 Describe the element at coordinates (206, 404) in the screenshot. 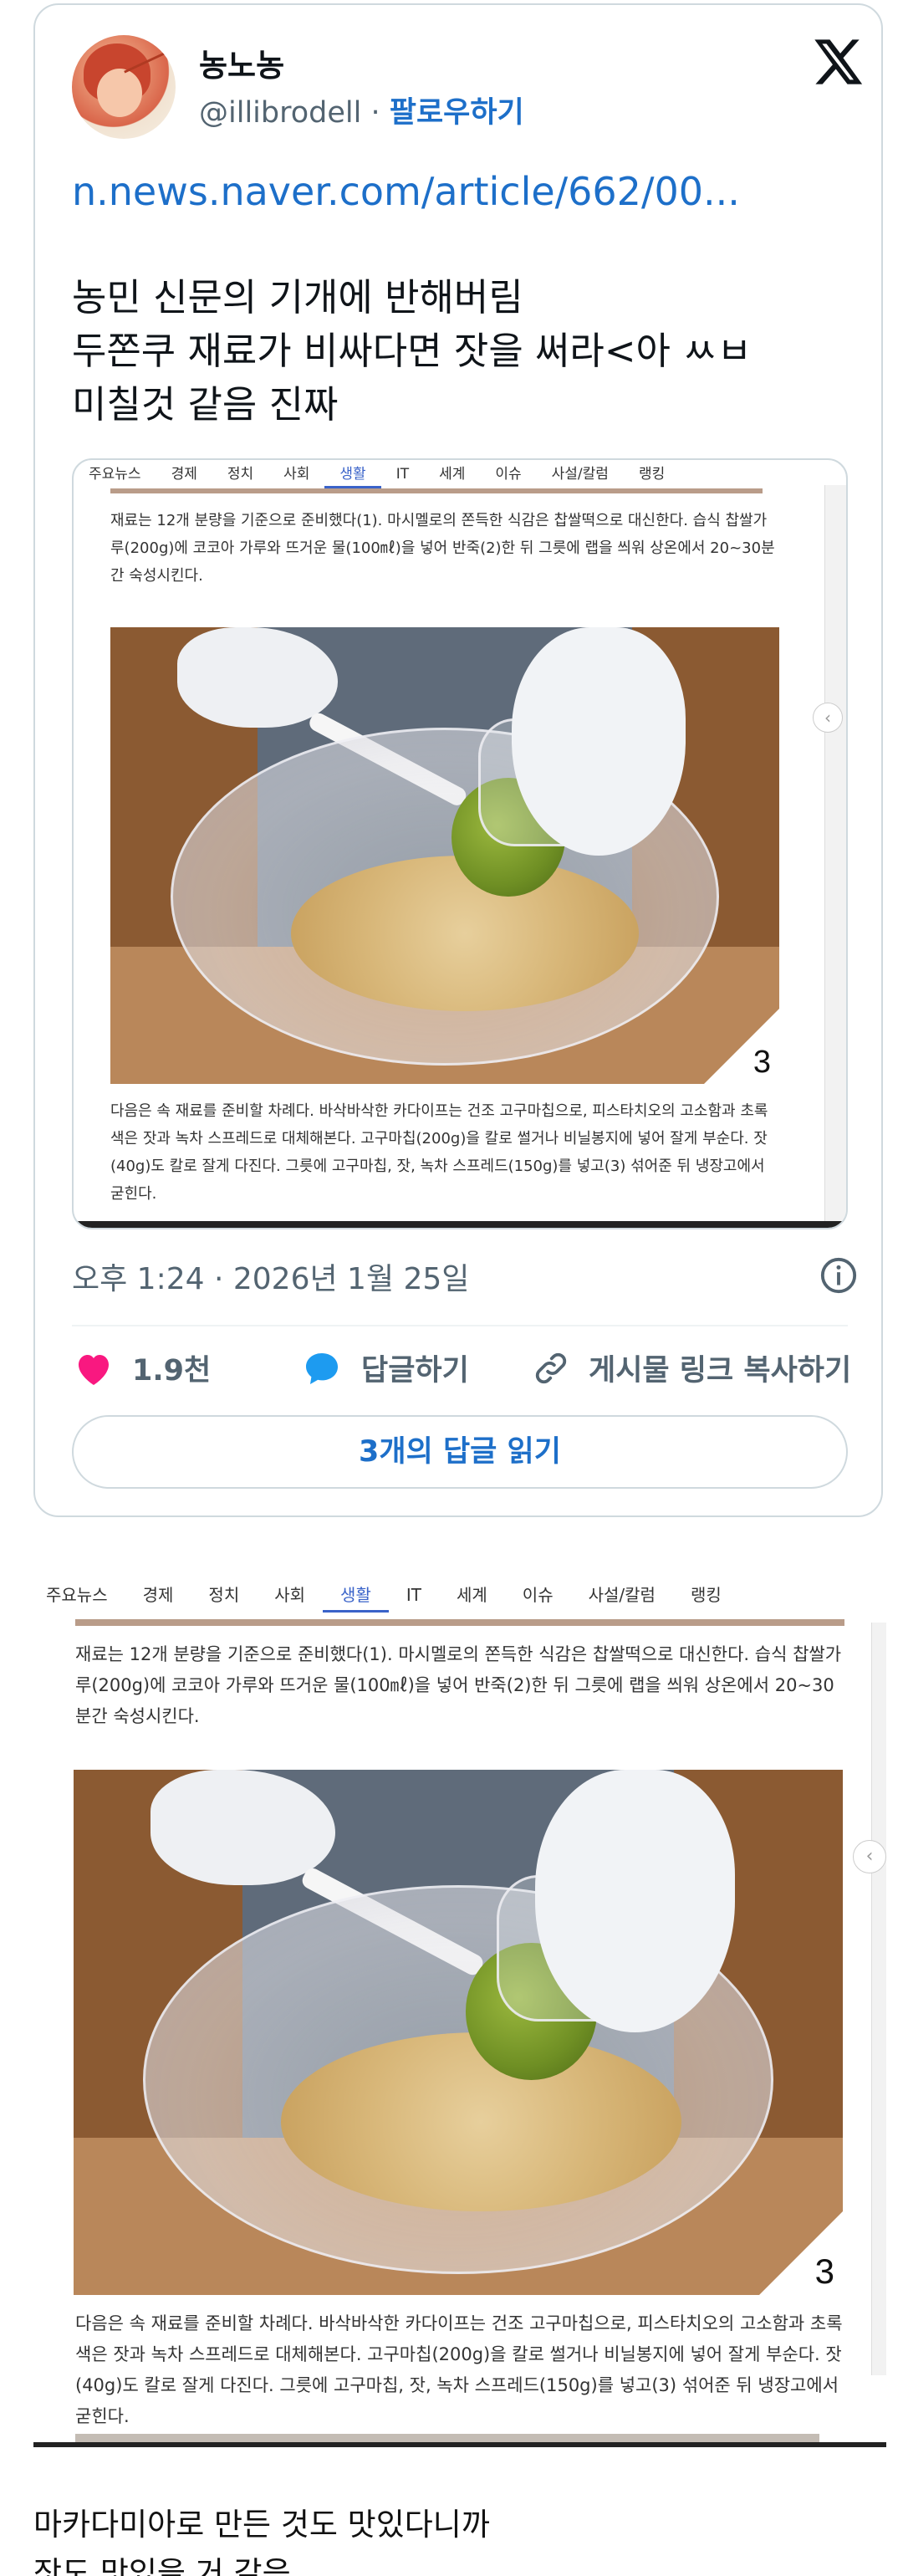

I see `tweet-text-line: 미칠것 같음 진짜` at that location.